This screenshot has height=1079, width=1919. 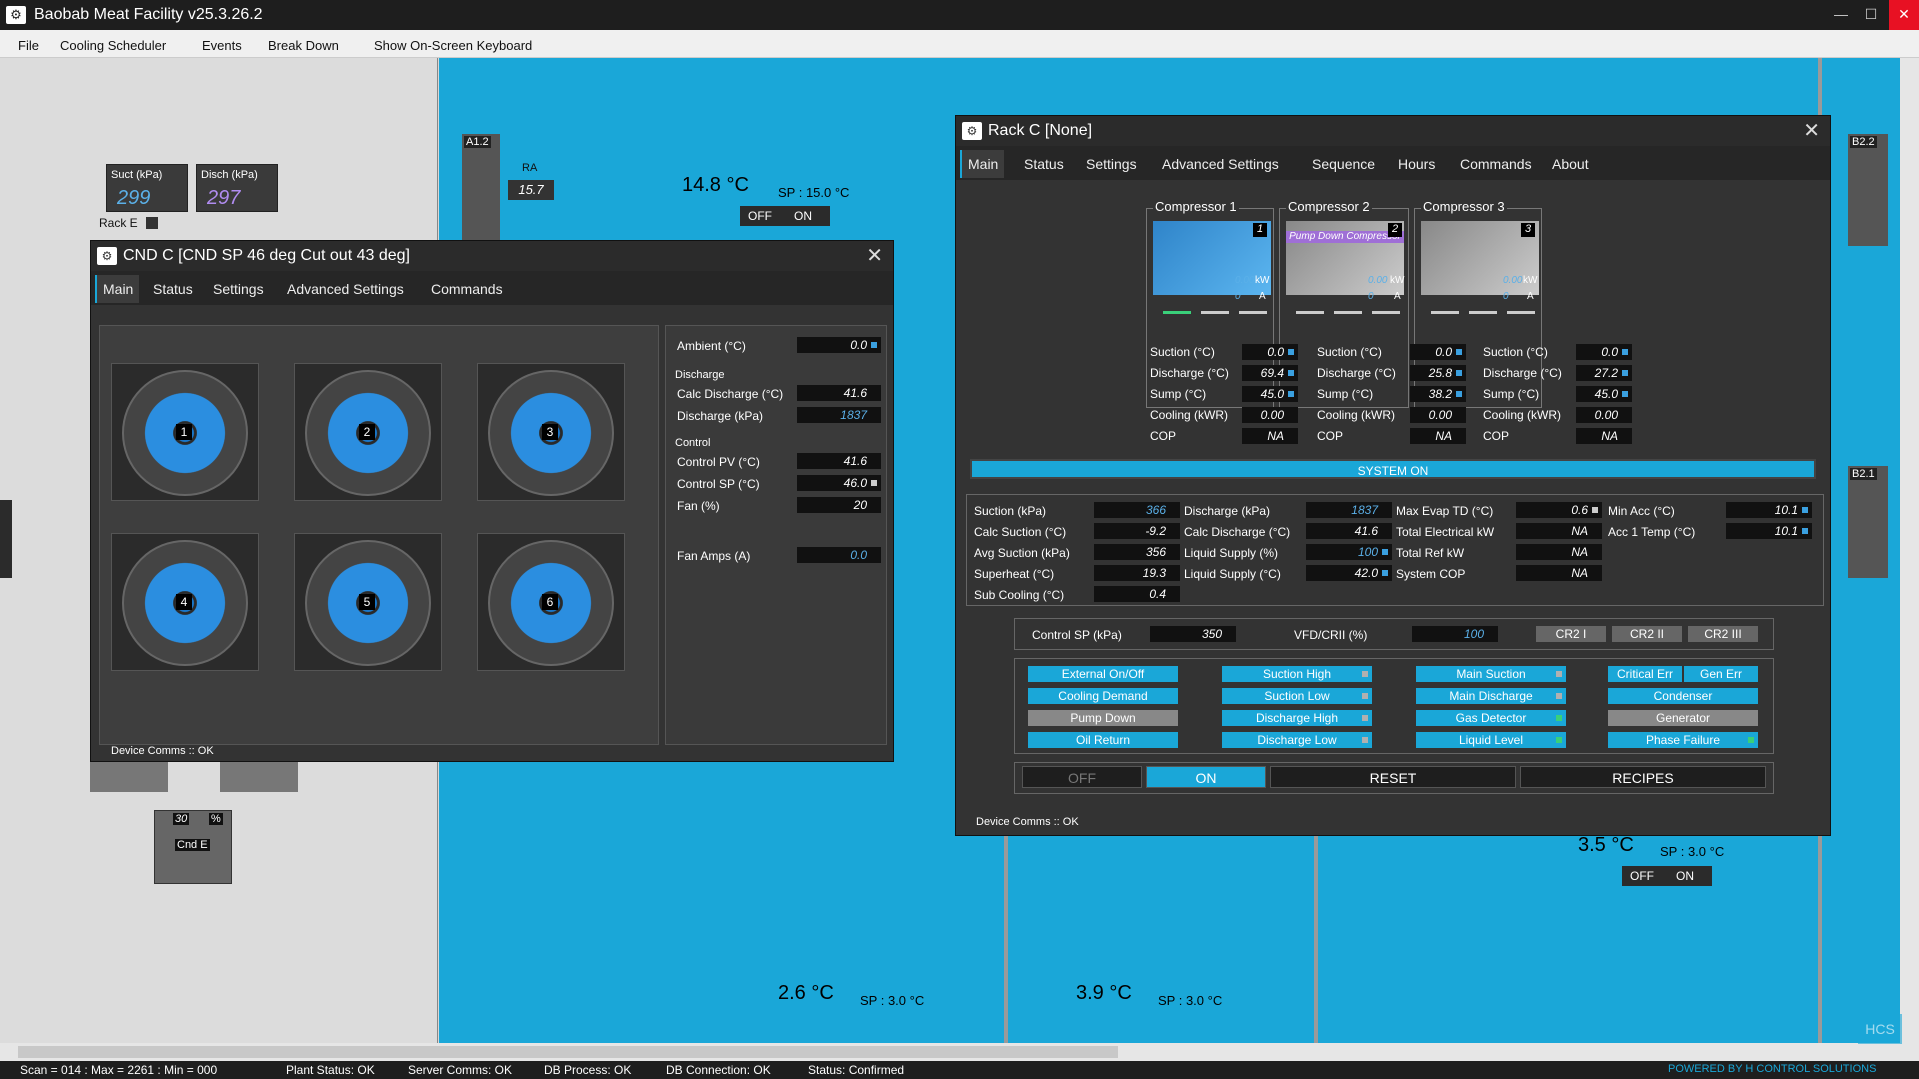 What do you see at coordinates (839, 393) in the screenshot?
I see `calc-discharge-value: 41.6` at bounding box center [839, 393].